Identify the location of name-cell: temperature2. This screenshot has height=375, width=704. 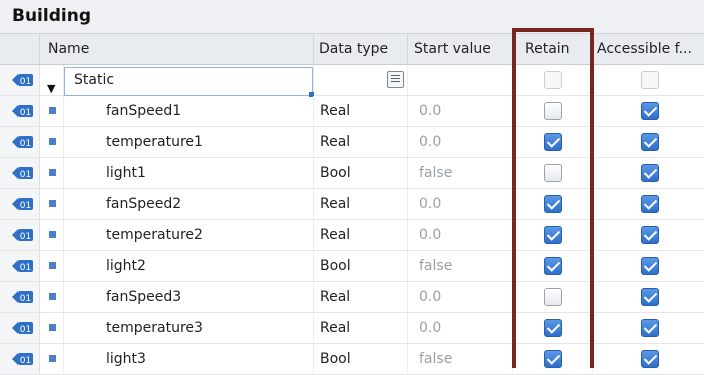
(189, 235).